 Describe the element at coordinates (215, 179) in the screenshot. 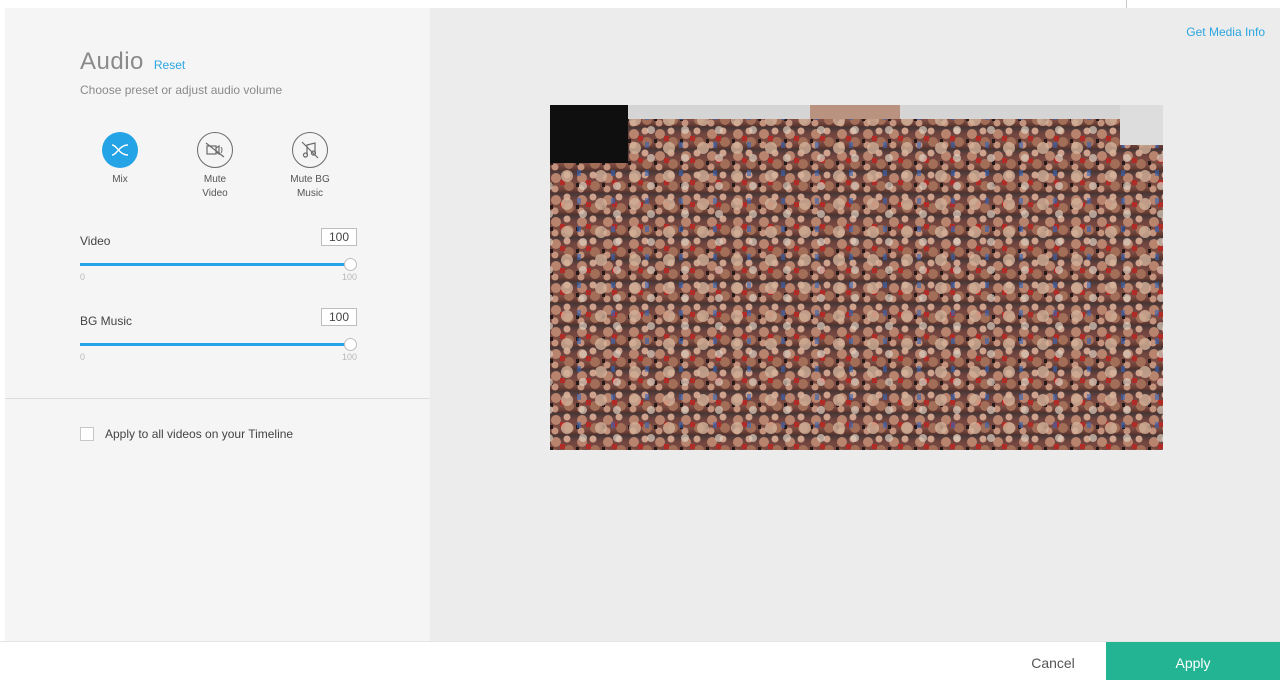

I see `preset-mute-video-label-1: Mute` at that location.